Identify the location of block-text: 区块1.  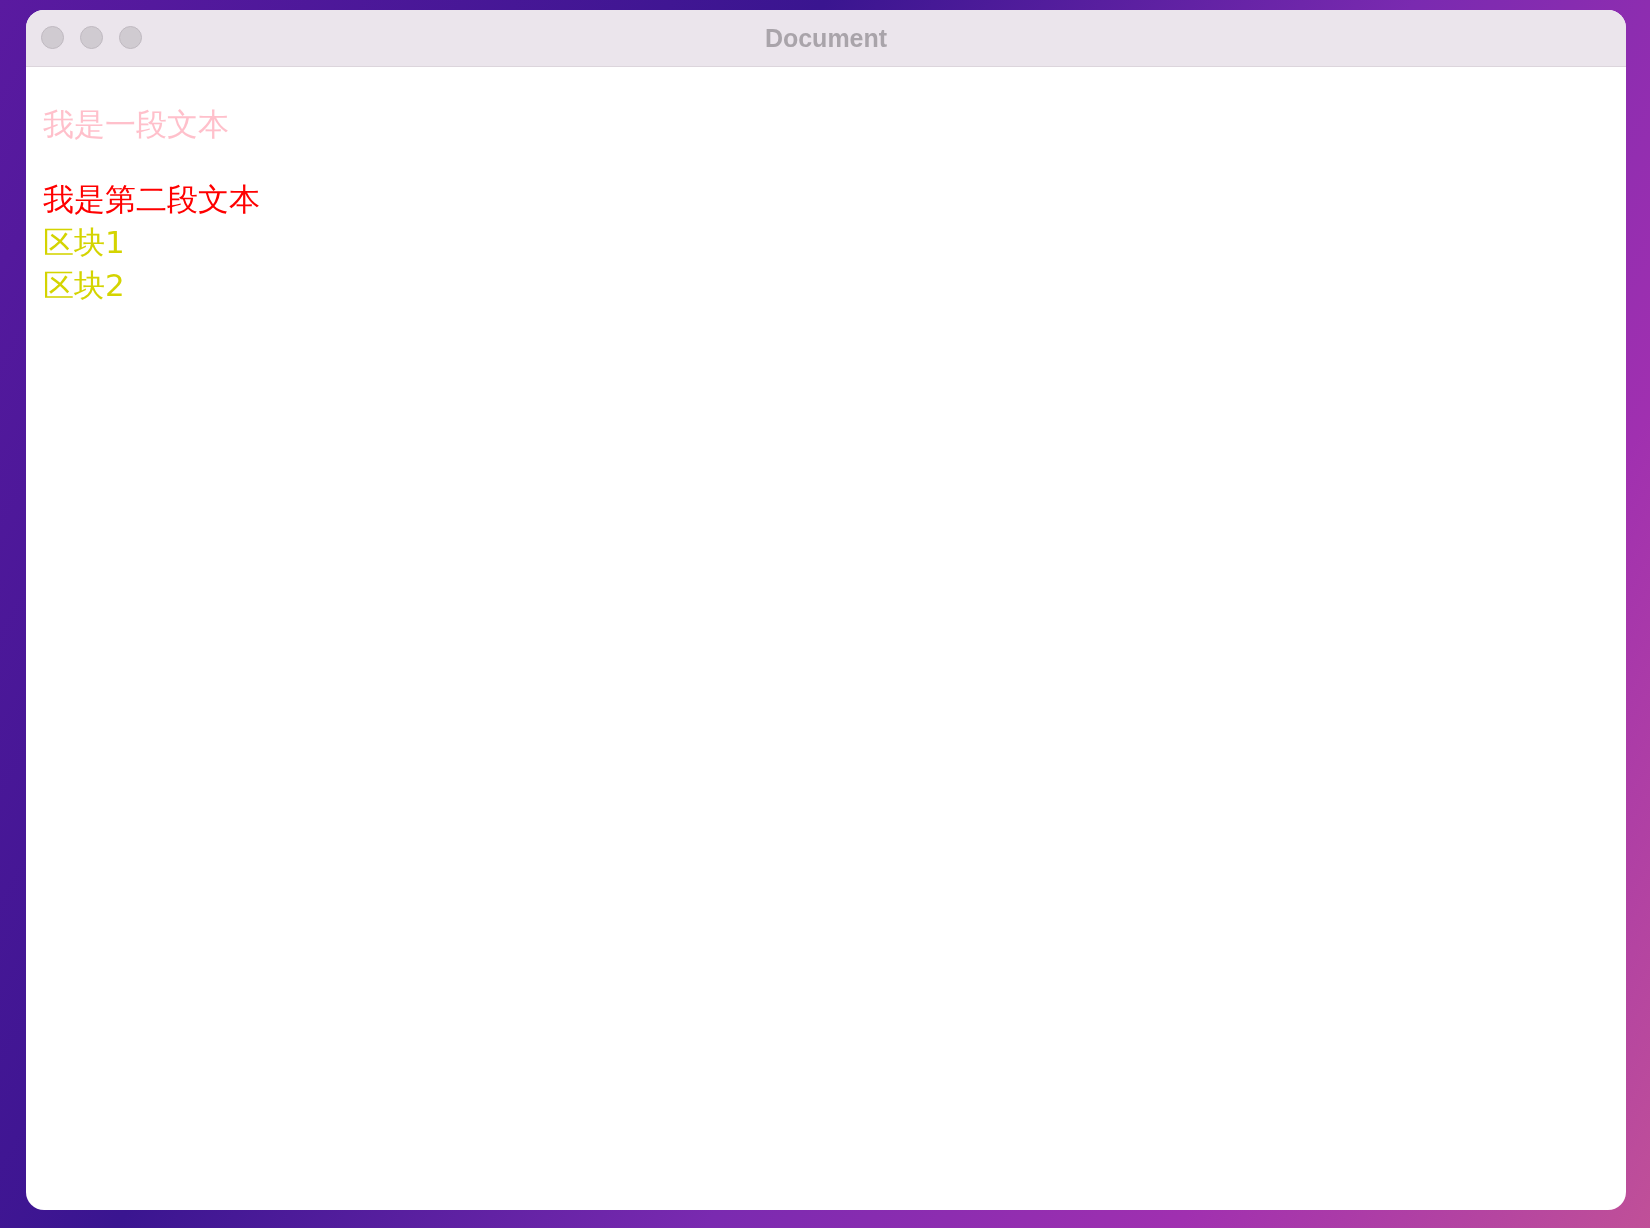
(84, 242).